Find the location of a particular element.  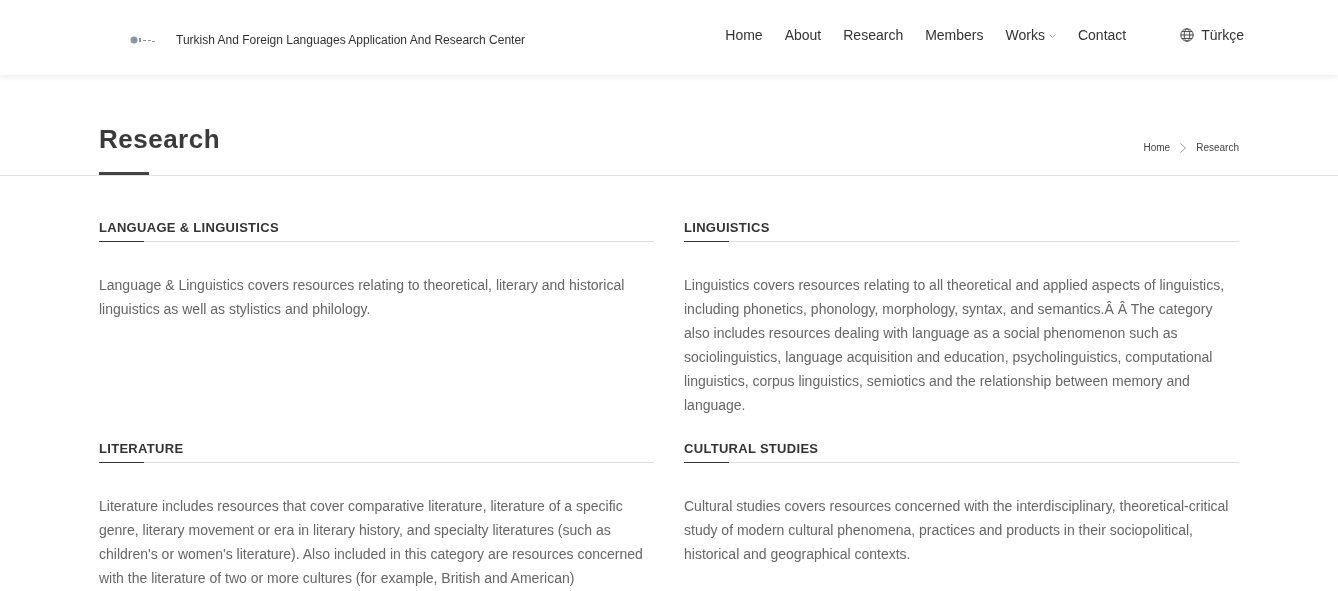

section-text: Cultural studies covers resources concerned with the interdisciplinary, theoretical-critical study of modern cultural phenomena, practices and products in their sociopolitical, historical and geographical contexts. is located at coordinates (957, 530).